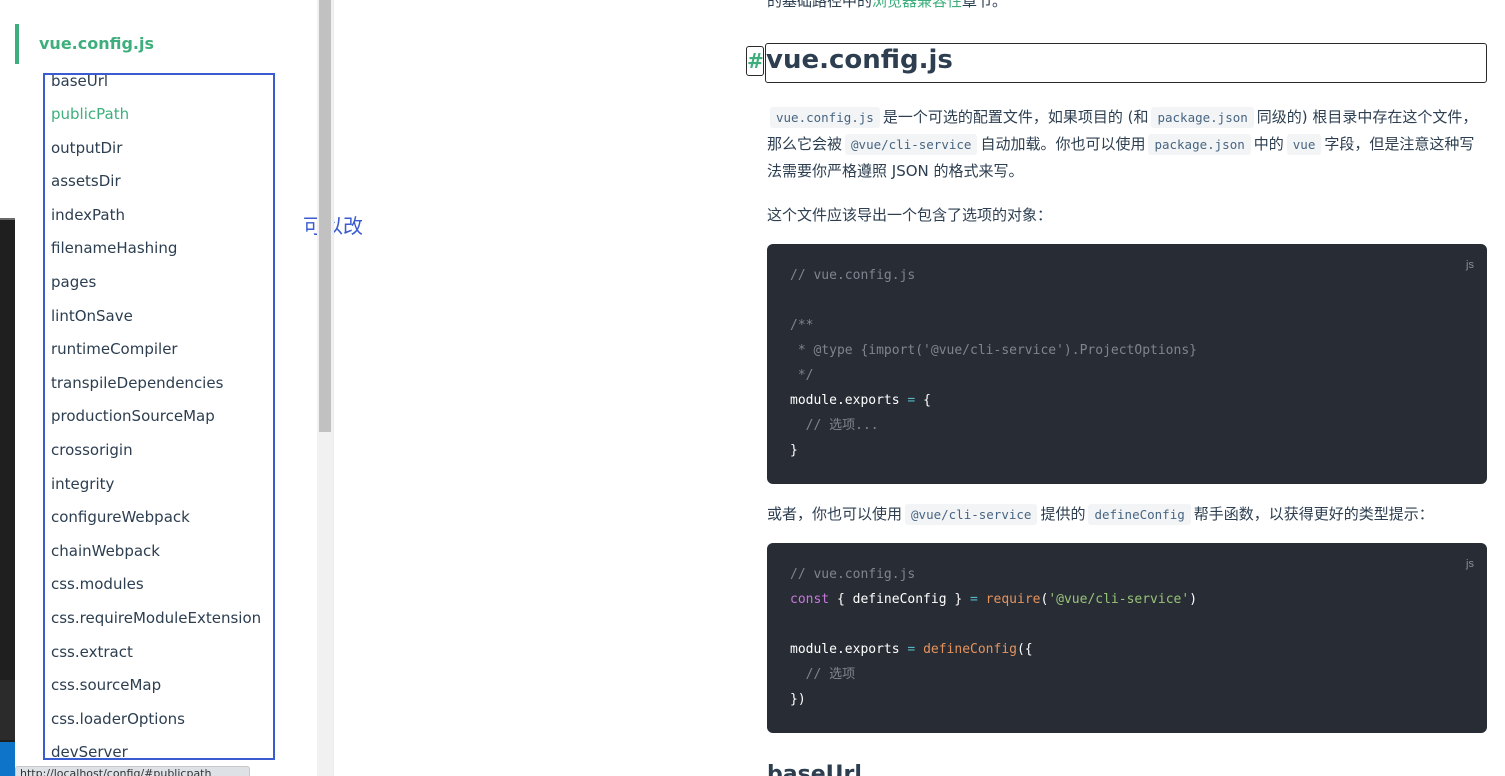 Image resolution: width=1505 pixels, height=776 pixels. What do you see at coordinates (1024, 649) in the screenshot?
I see `code-token: ({` at bounding box center [1024, 649].